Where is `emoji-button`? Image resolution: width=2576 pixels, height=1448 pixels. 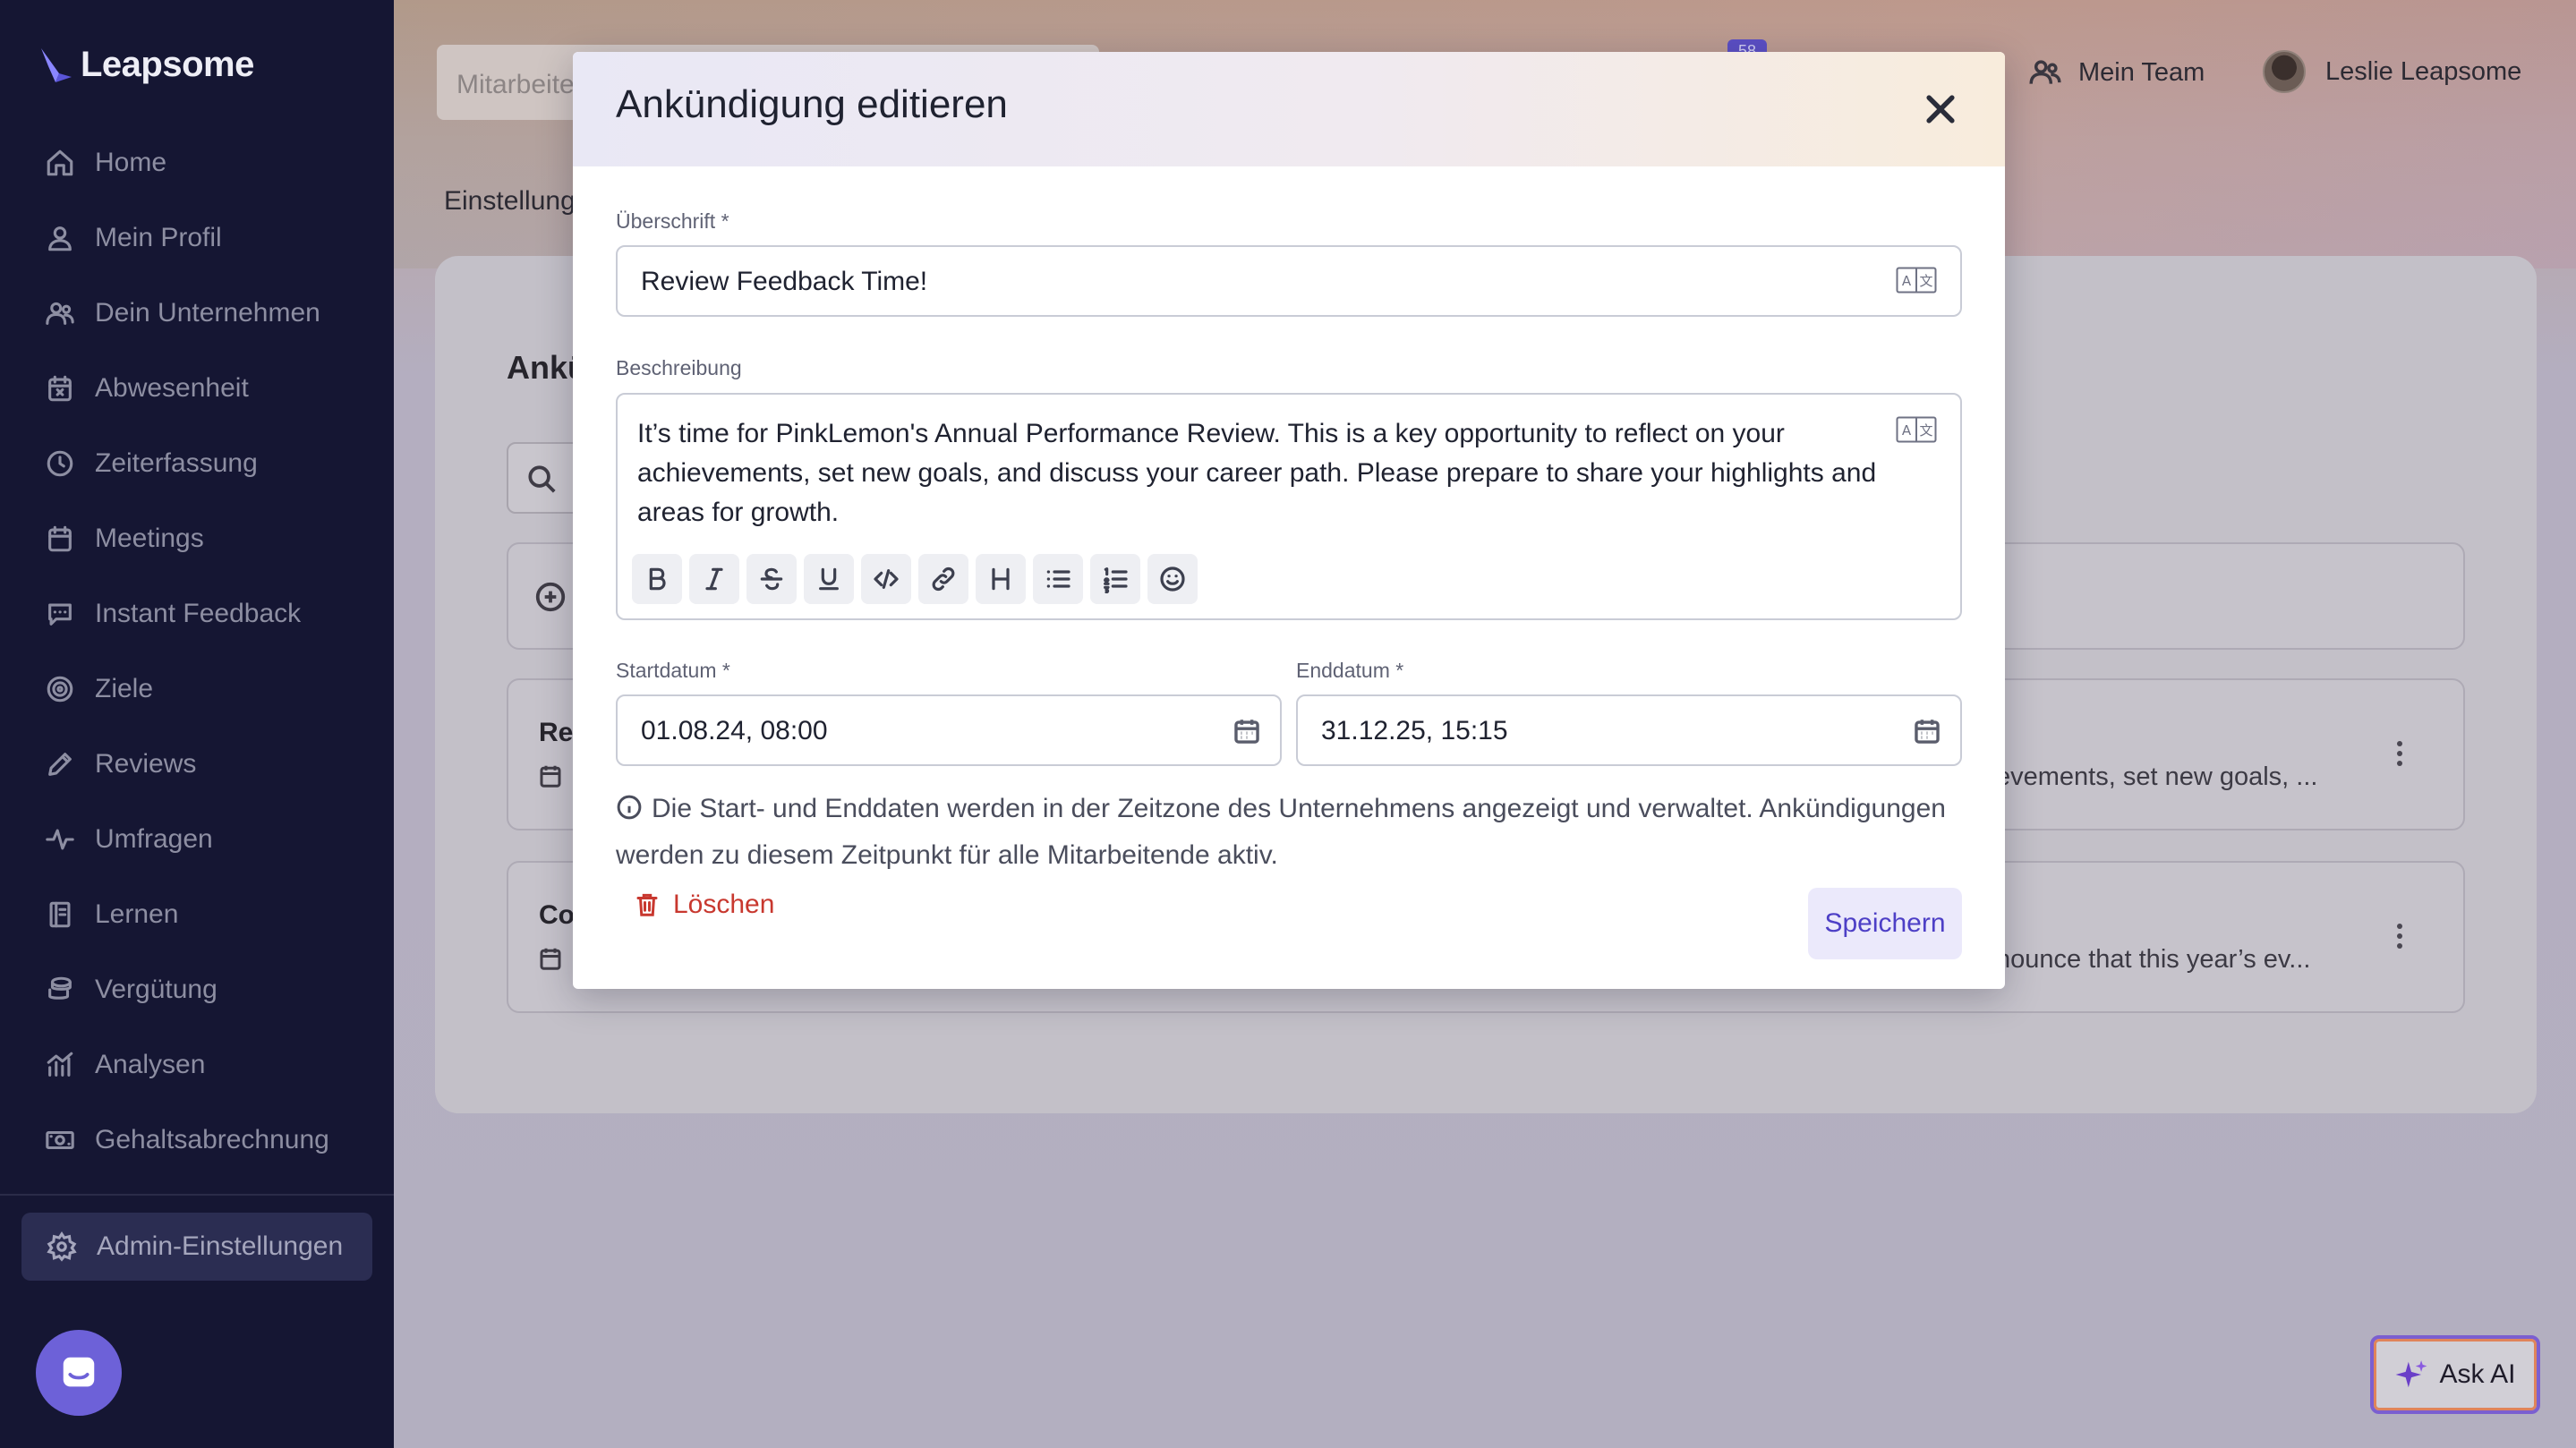
emoji-button is located at coordinates (1172, 579).